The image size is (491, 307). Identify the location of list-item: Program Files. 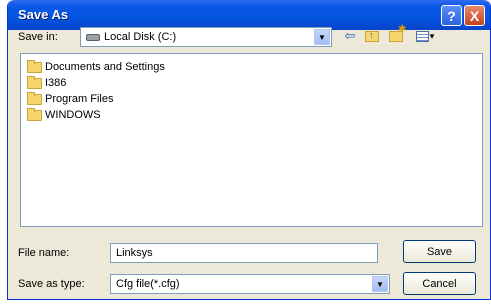
(70, 99).